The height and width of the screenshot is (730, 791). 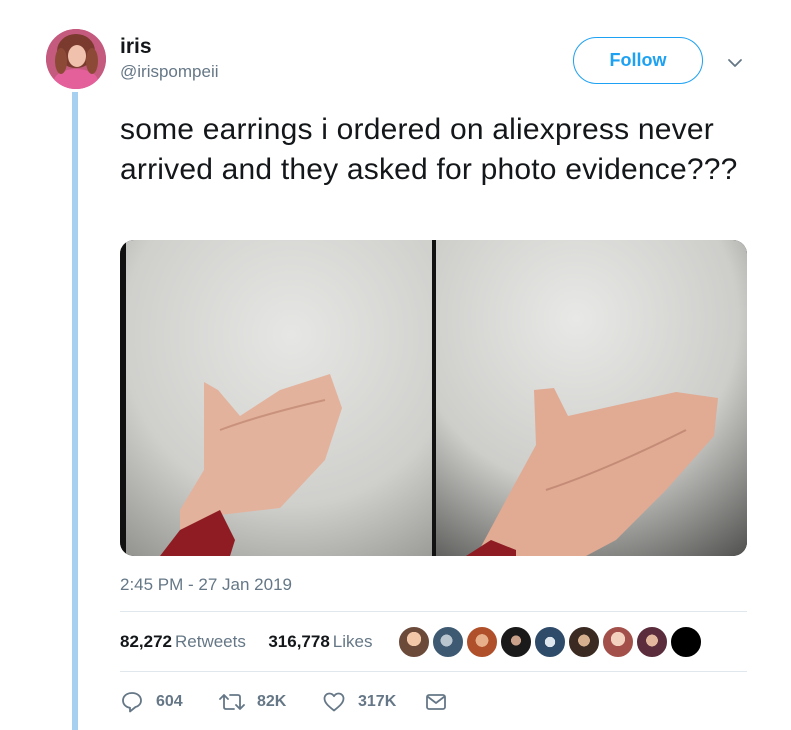 What do you see at coordinates (146, 641) in the screenshot?
I see `retweets-count: 82,272` at bounding box center [146, 641].